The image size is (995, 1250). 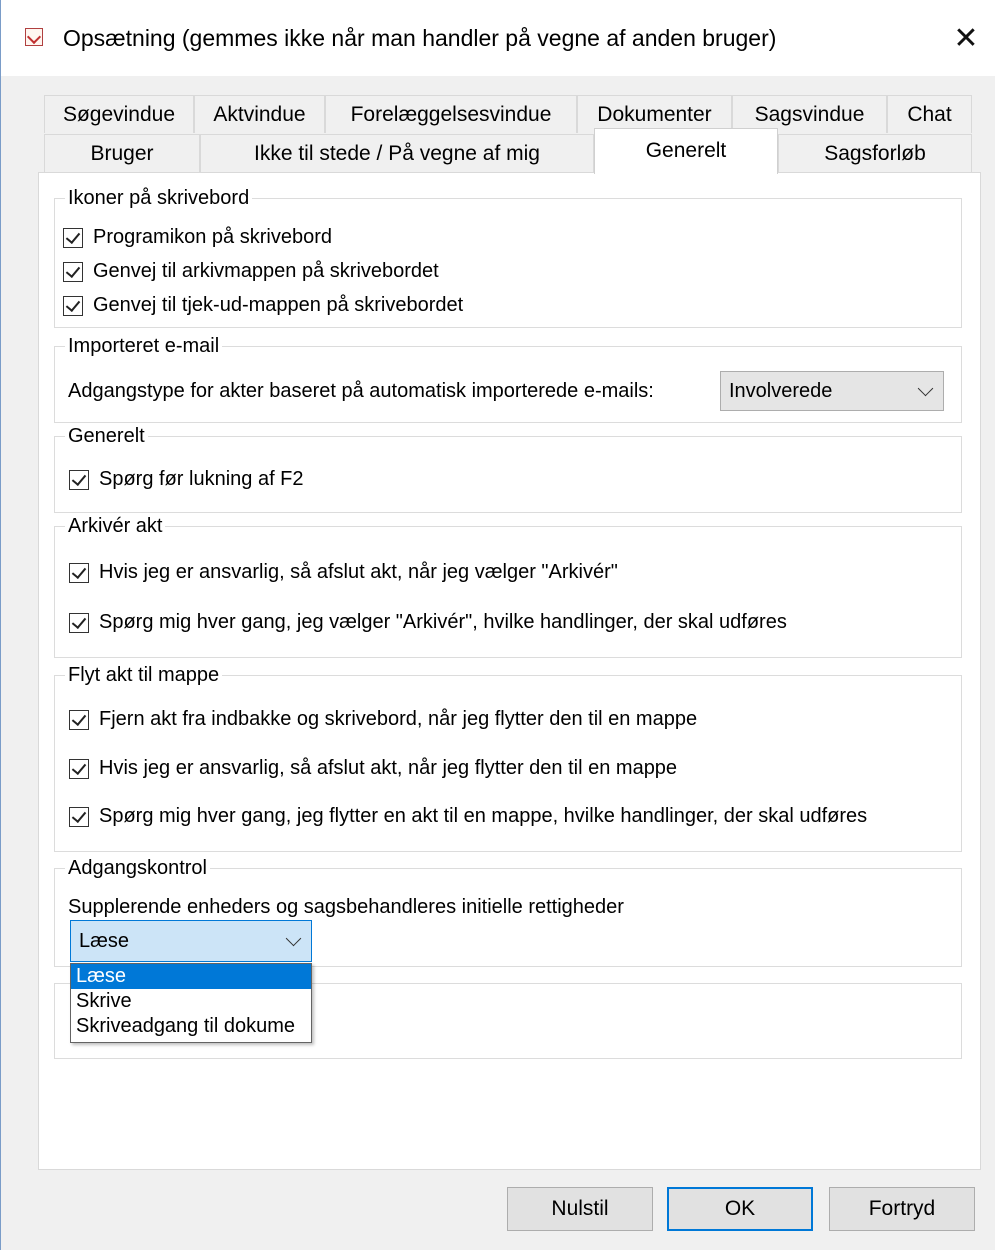 I want to click on tab-generelt: Generelt, so click(x=686, y=151).